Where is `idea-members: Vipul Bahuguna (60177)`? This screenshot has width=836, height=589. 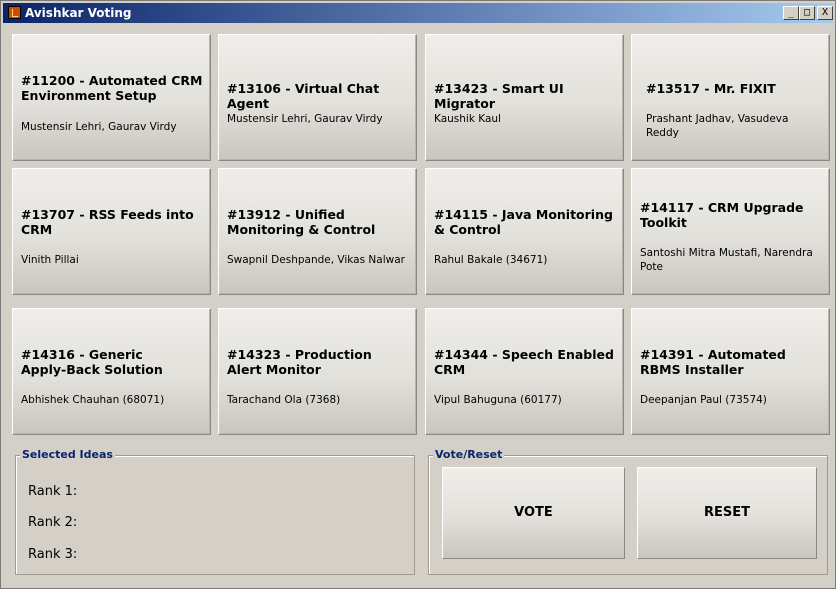
idea-members: Vipul Bahuguna (60177) is located at coordinates (498, 400).